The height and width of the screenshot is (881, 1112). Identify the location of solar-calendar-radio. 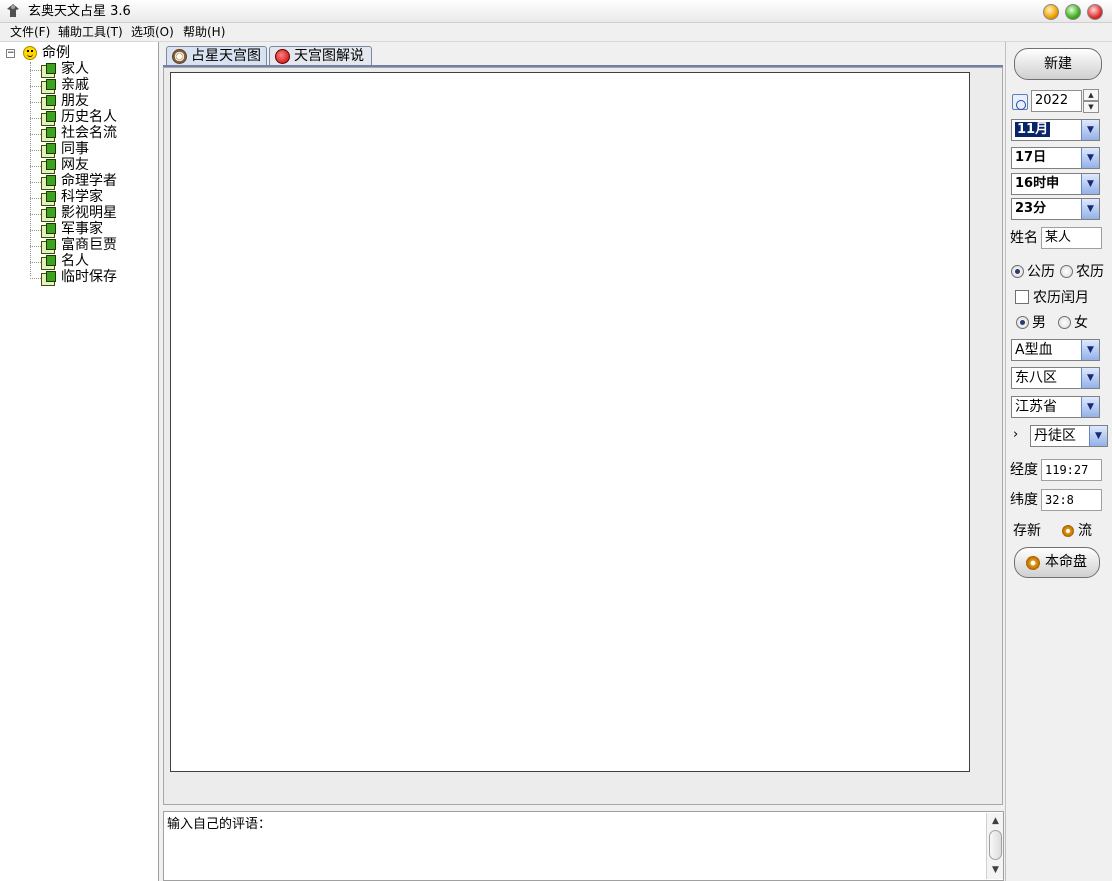
(1017, 271).